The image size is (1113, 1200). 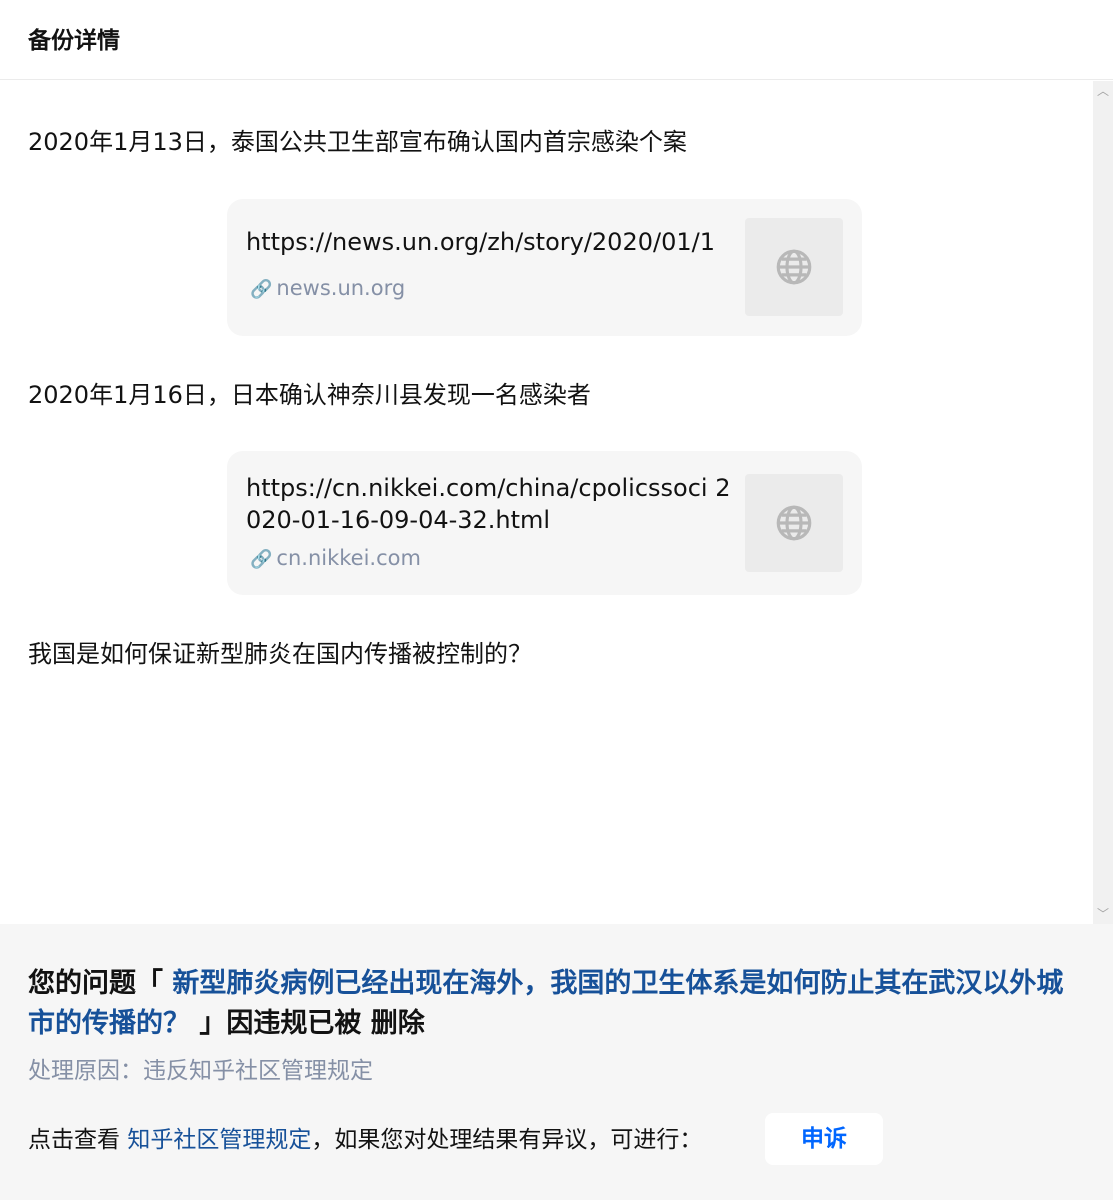 What do you see at coordinates (307, 1023) in the screenshot?
I see `notice-suffix: 」因违规已被 删除` at bounding box center [307, 1023].